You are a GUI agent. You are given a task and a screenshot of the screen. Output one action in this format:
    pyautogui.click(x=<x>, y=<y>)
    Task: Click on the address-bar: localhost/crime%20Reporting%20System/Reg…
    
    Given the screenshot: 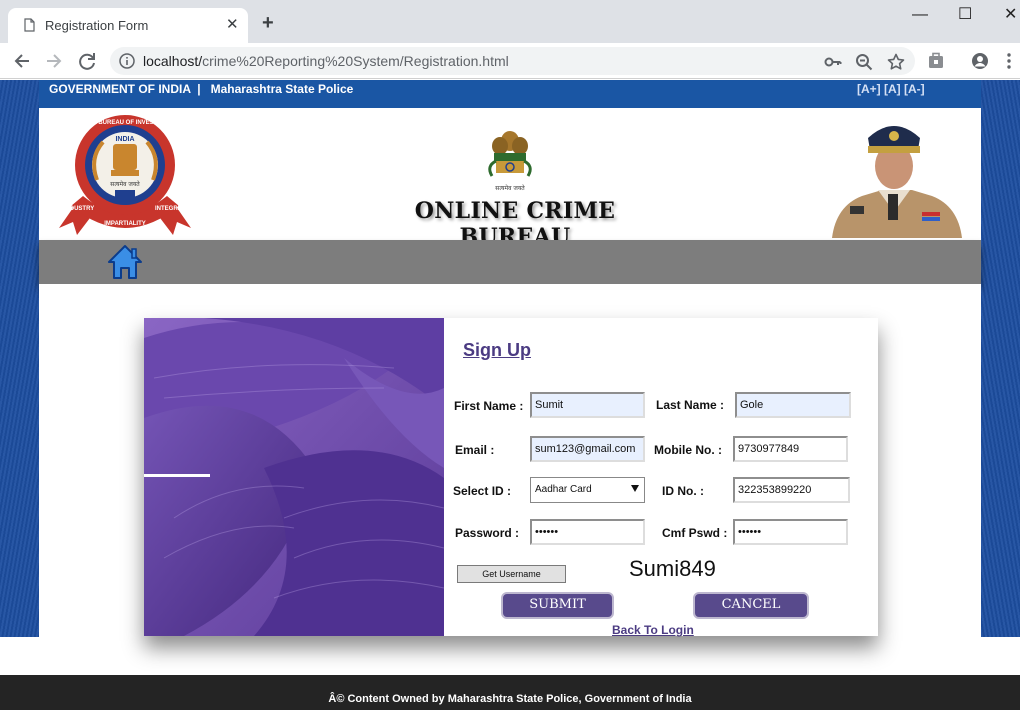 What is the action you would take?
    pyautogui.click(x=512, y=61)
    